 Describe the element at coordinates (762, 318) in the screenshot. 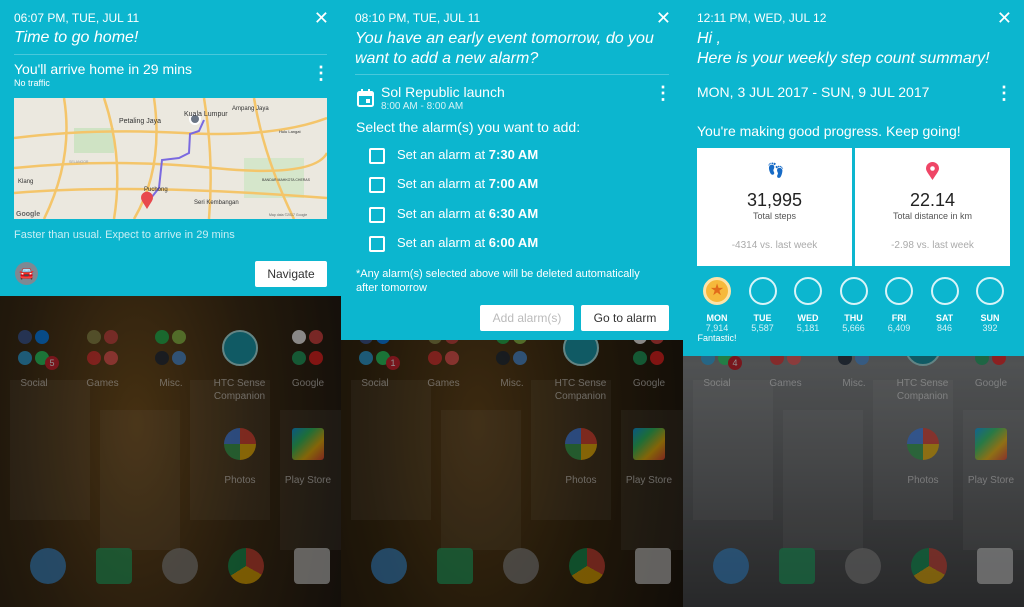

I see `day-label: TUE` at that location.